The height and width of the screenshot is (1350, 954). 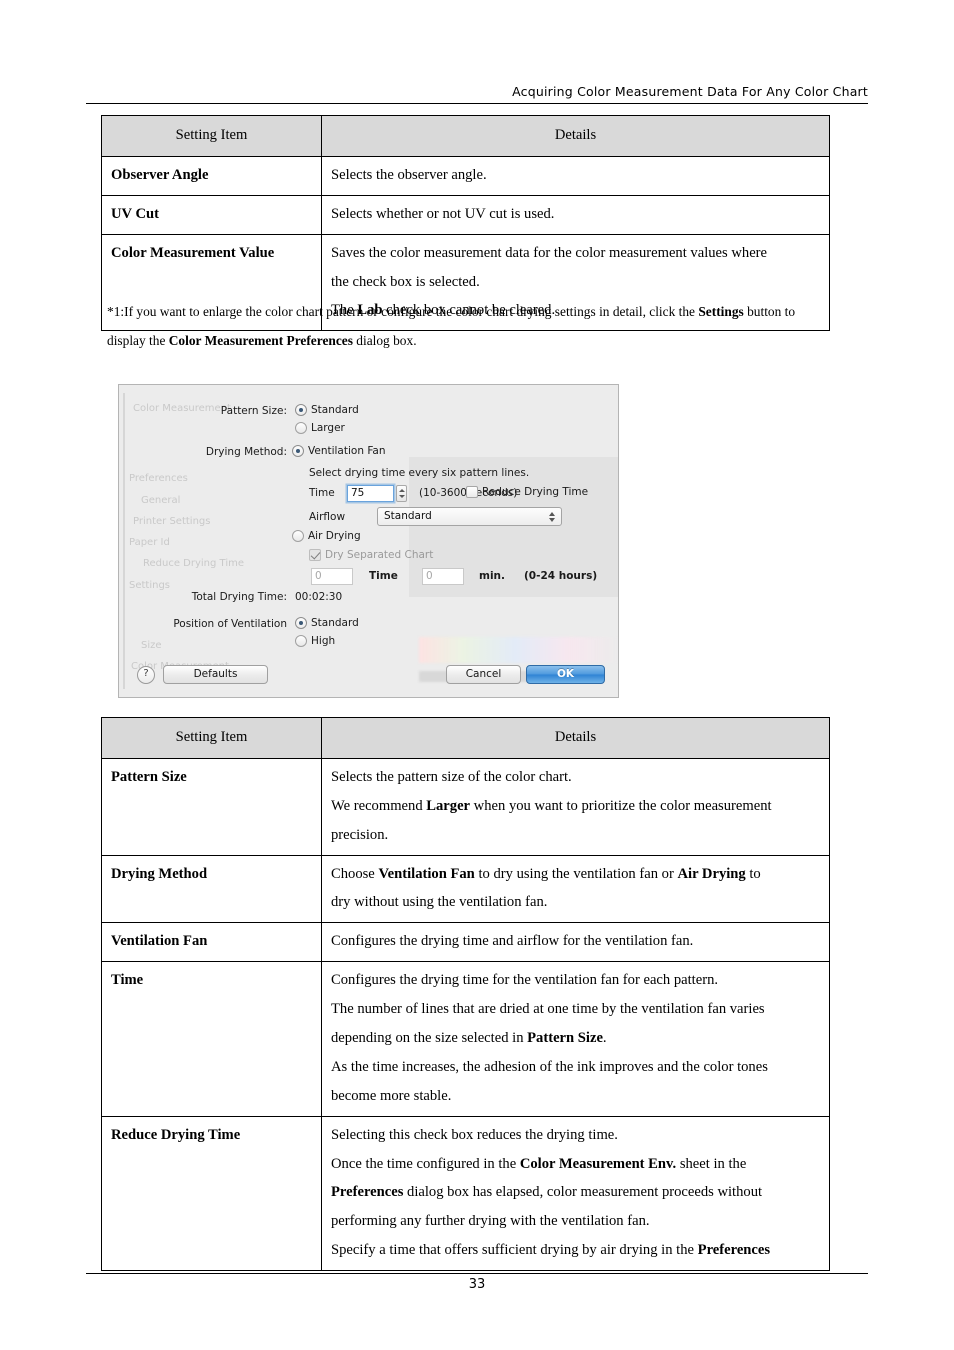 What do you see at coordinates (161, 500) in the screenshot?
I see `ghost-line: General` at bounding box center [161, 500].